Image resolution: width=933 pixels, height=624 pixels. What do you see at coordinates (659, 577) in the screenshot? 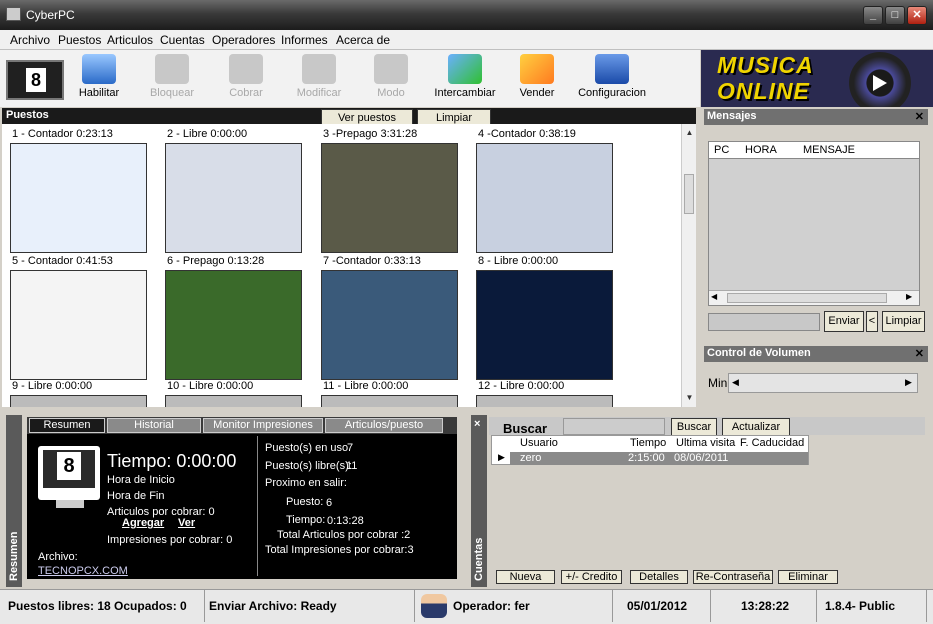
I see `detalles-button: Detalles` at bounding box center [659, 577].